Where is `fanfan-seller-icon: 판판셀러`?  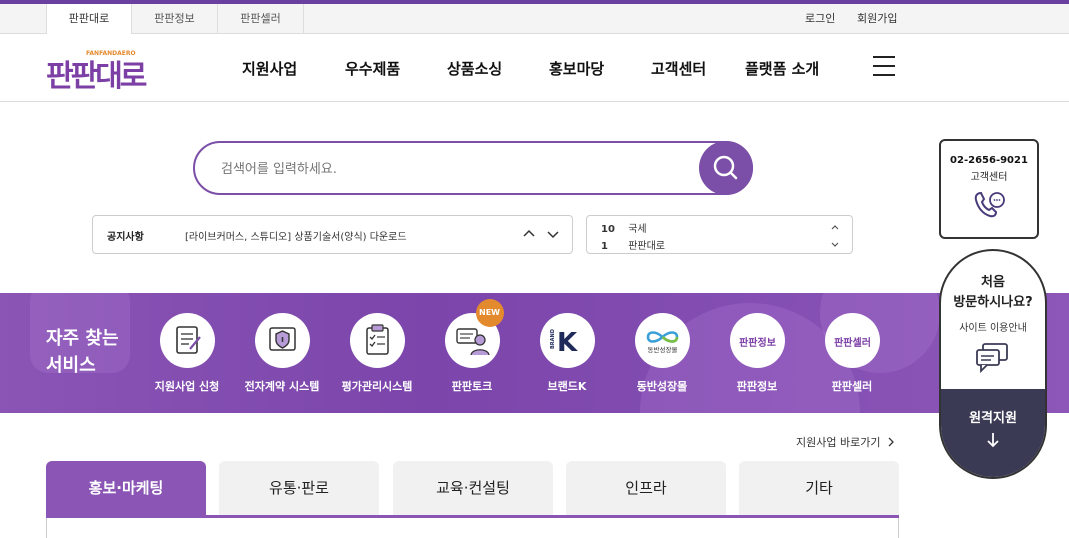
fanfan-seller-icon: 판판셀러 is located at coordinates (852, 340).